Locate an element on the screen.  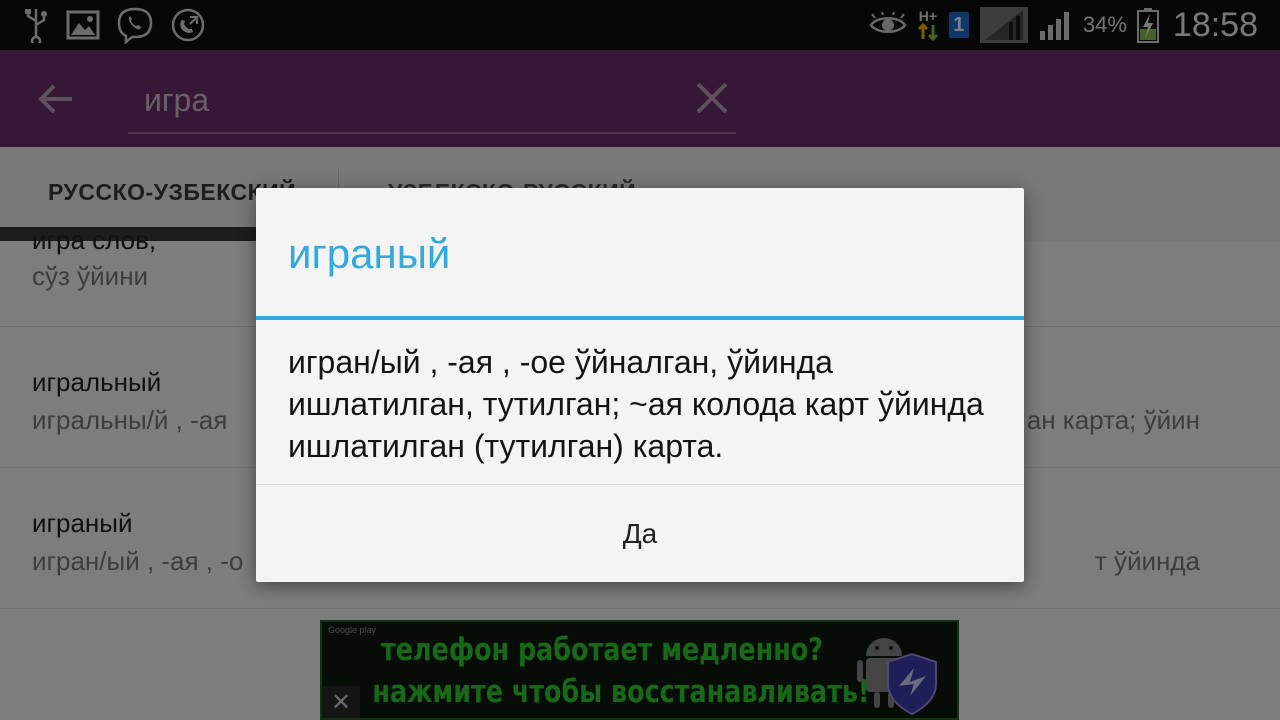
ok-button: Да is located at coordinates (640, 533).